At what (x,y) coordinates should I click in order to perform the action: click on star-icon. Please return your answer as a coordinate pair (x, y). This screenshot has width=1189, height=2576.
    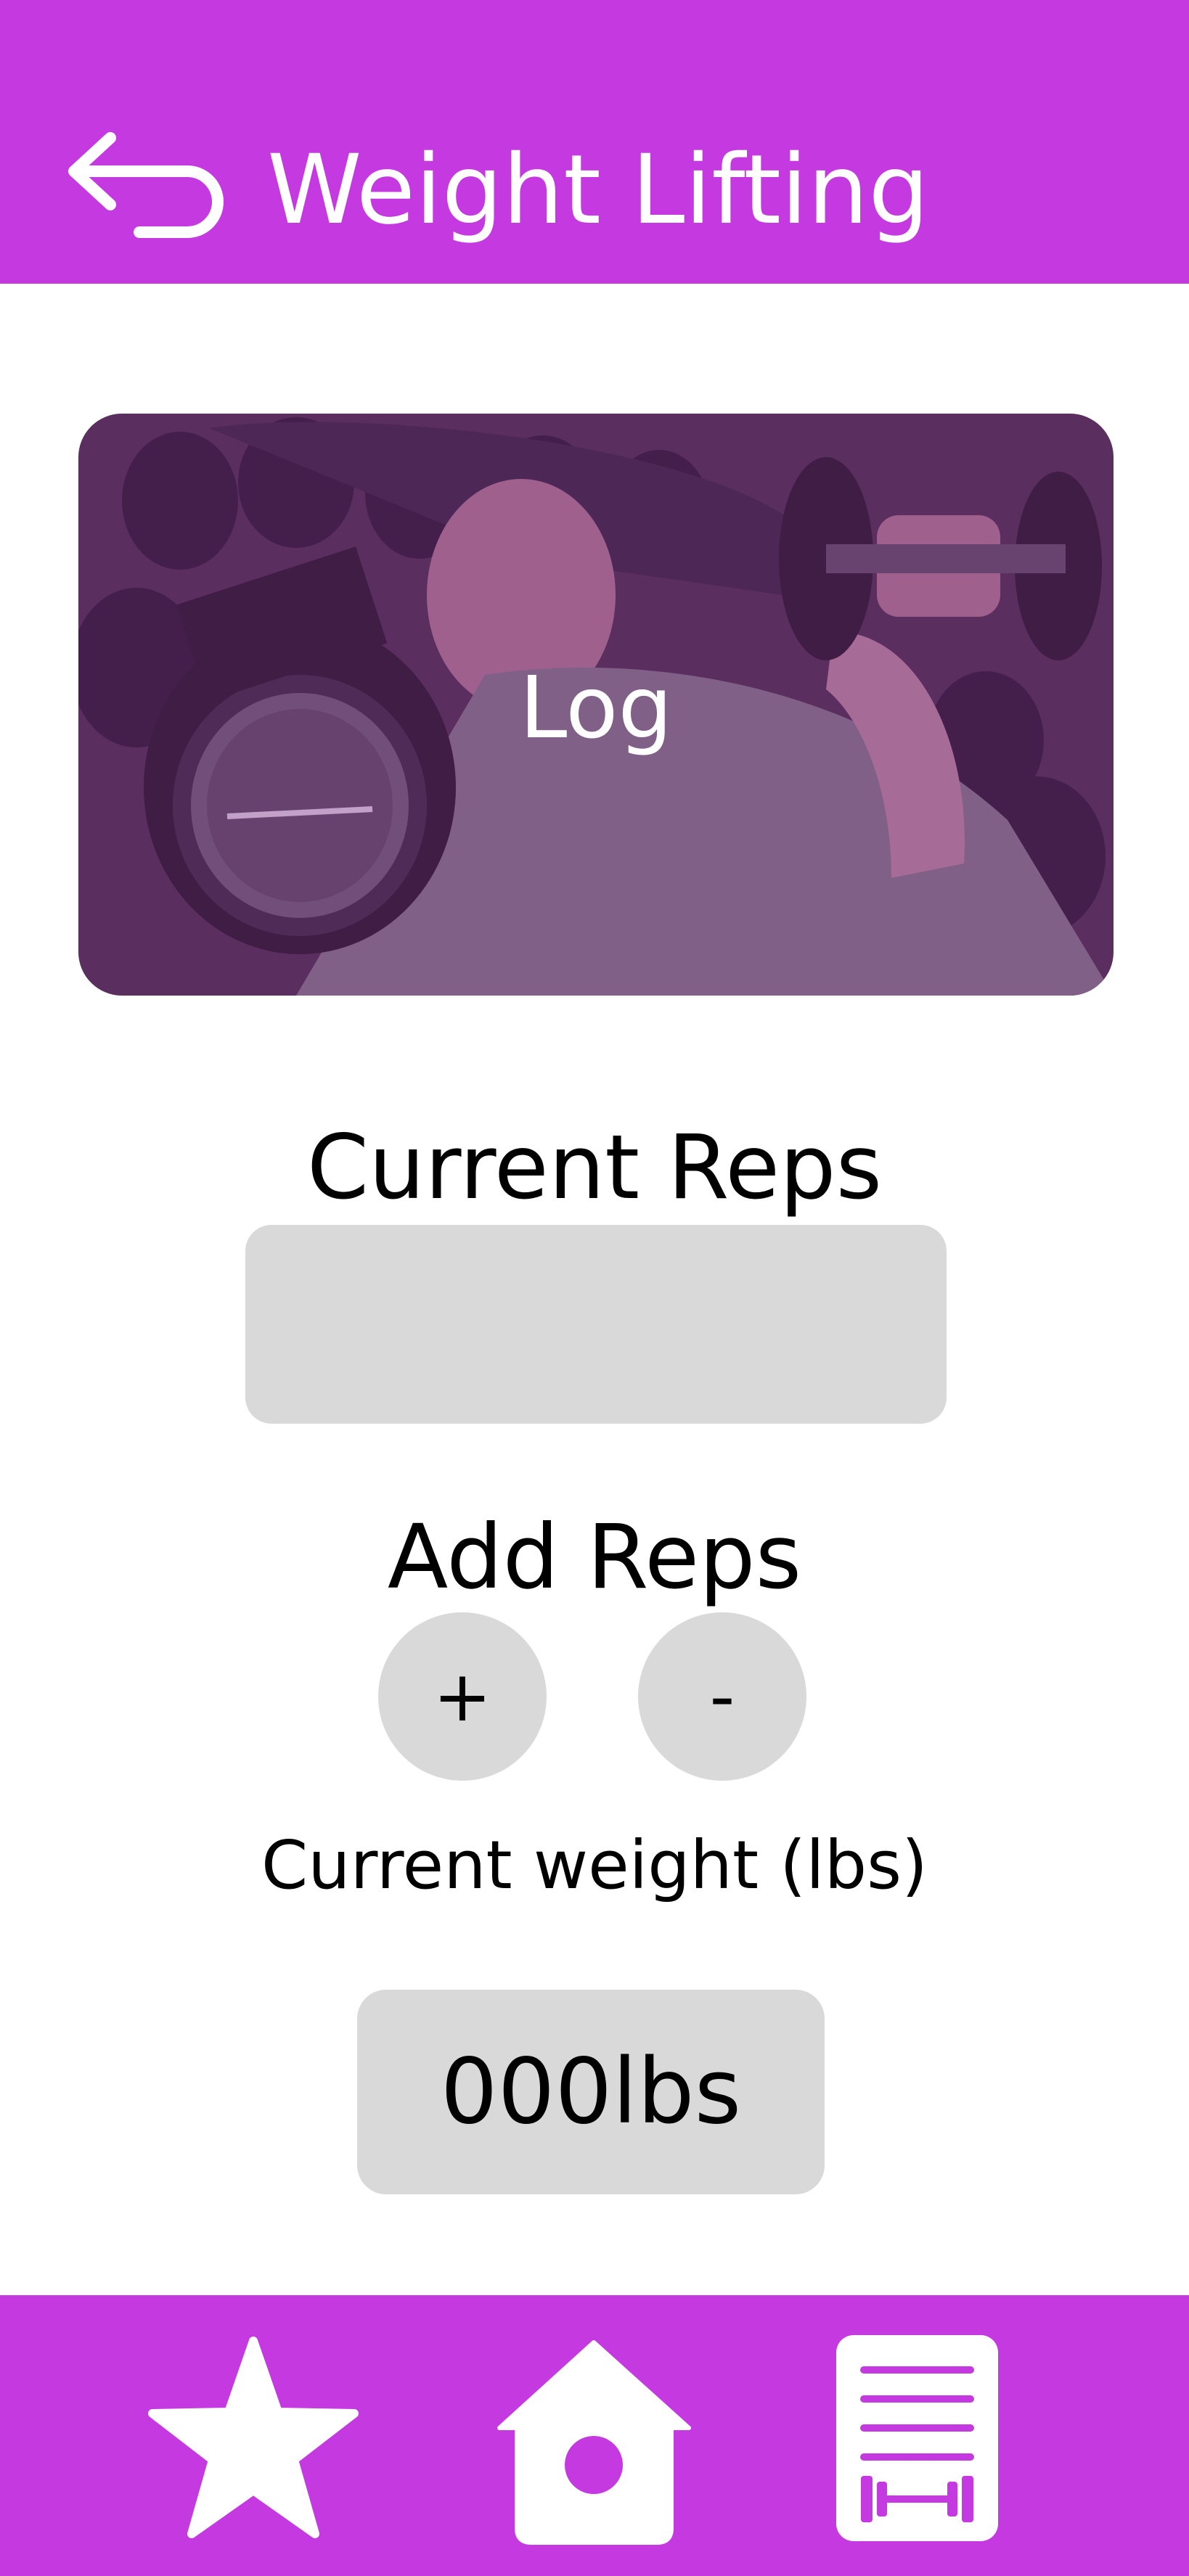
    Looking at the image, I should click on (253, 2437).